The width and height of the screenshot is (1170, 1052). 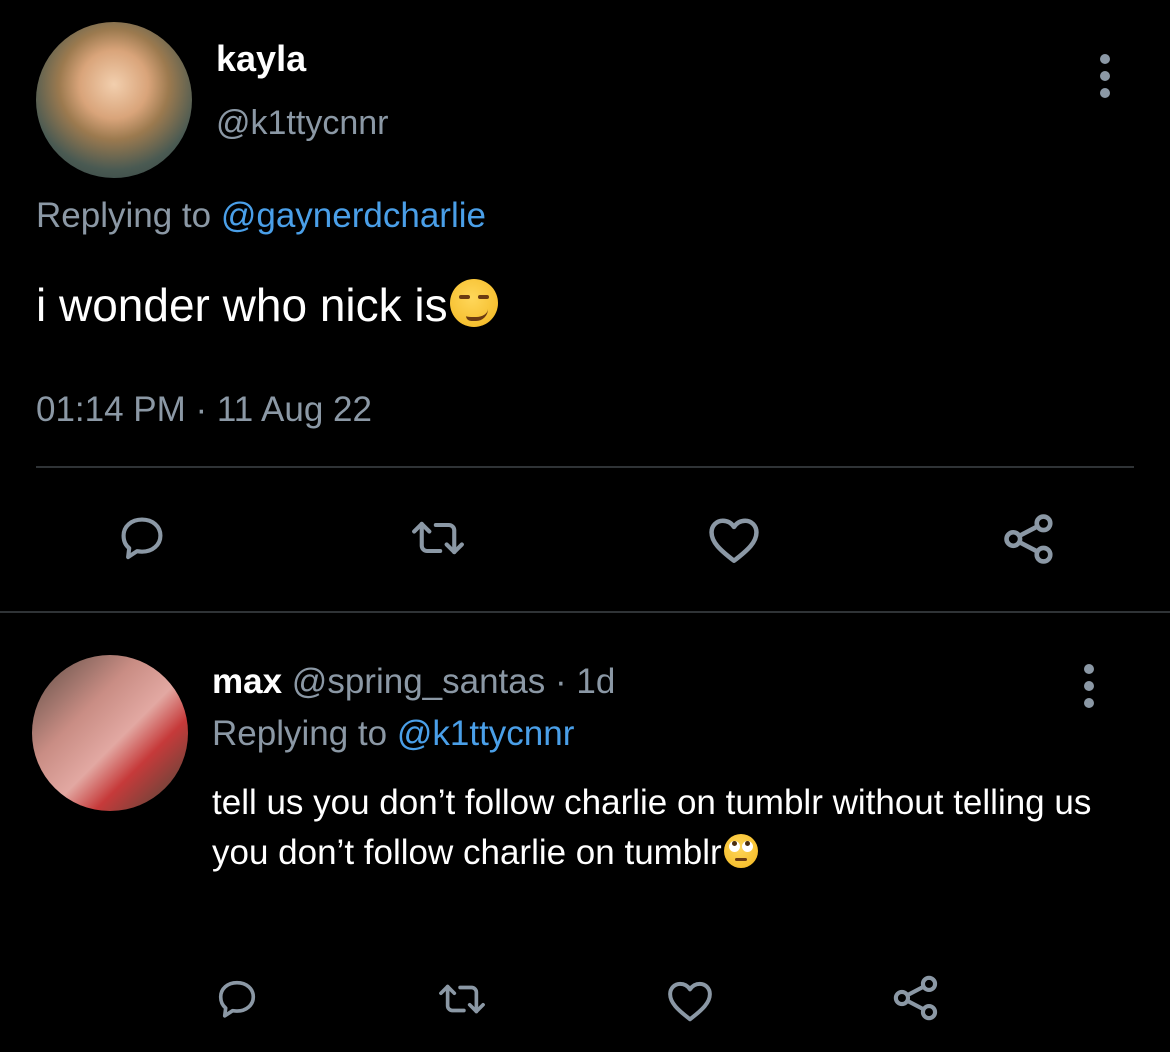 I want to click on tweet-age: 1d, so click(x=595, y=681).